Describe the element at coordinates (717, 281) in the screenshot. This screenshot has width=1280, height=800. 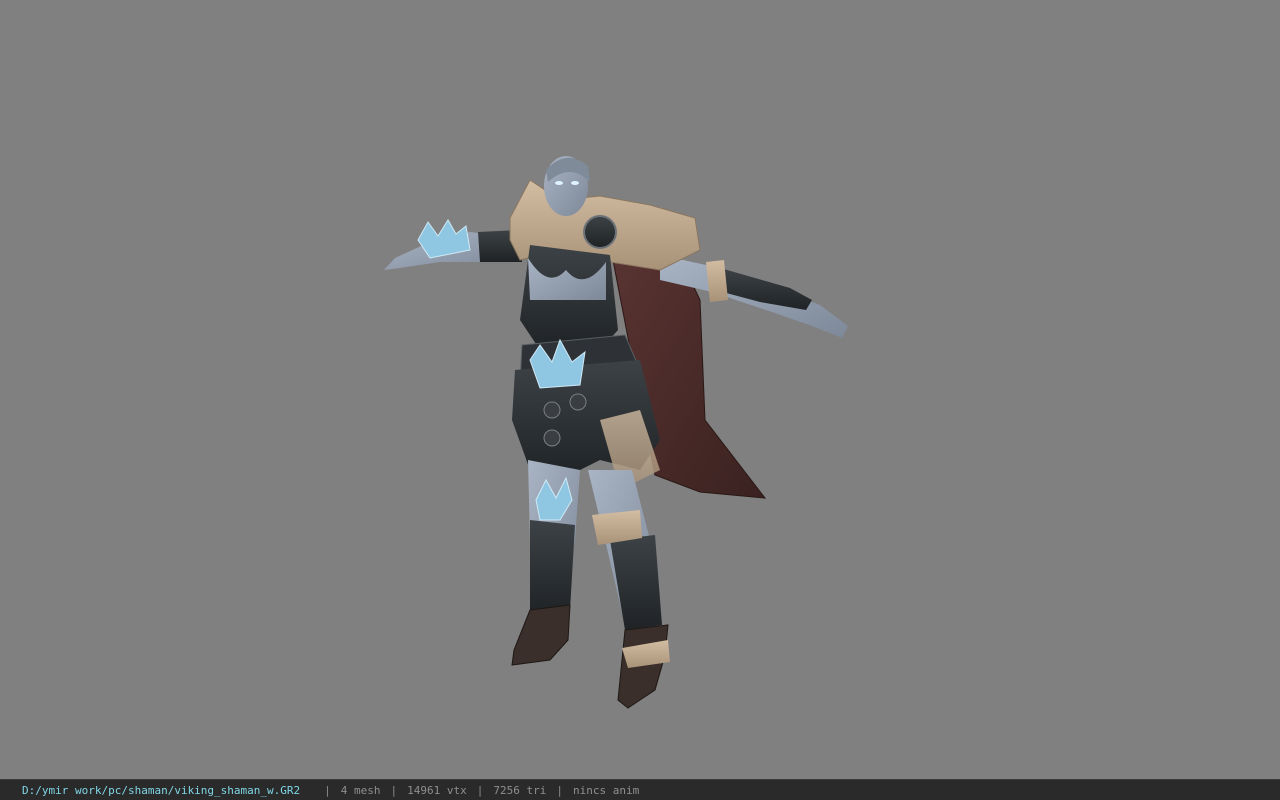
I see `right-fur-cuff` at that location.